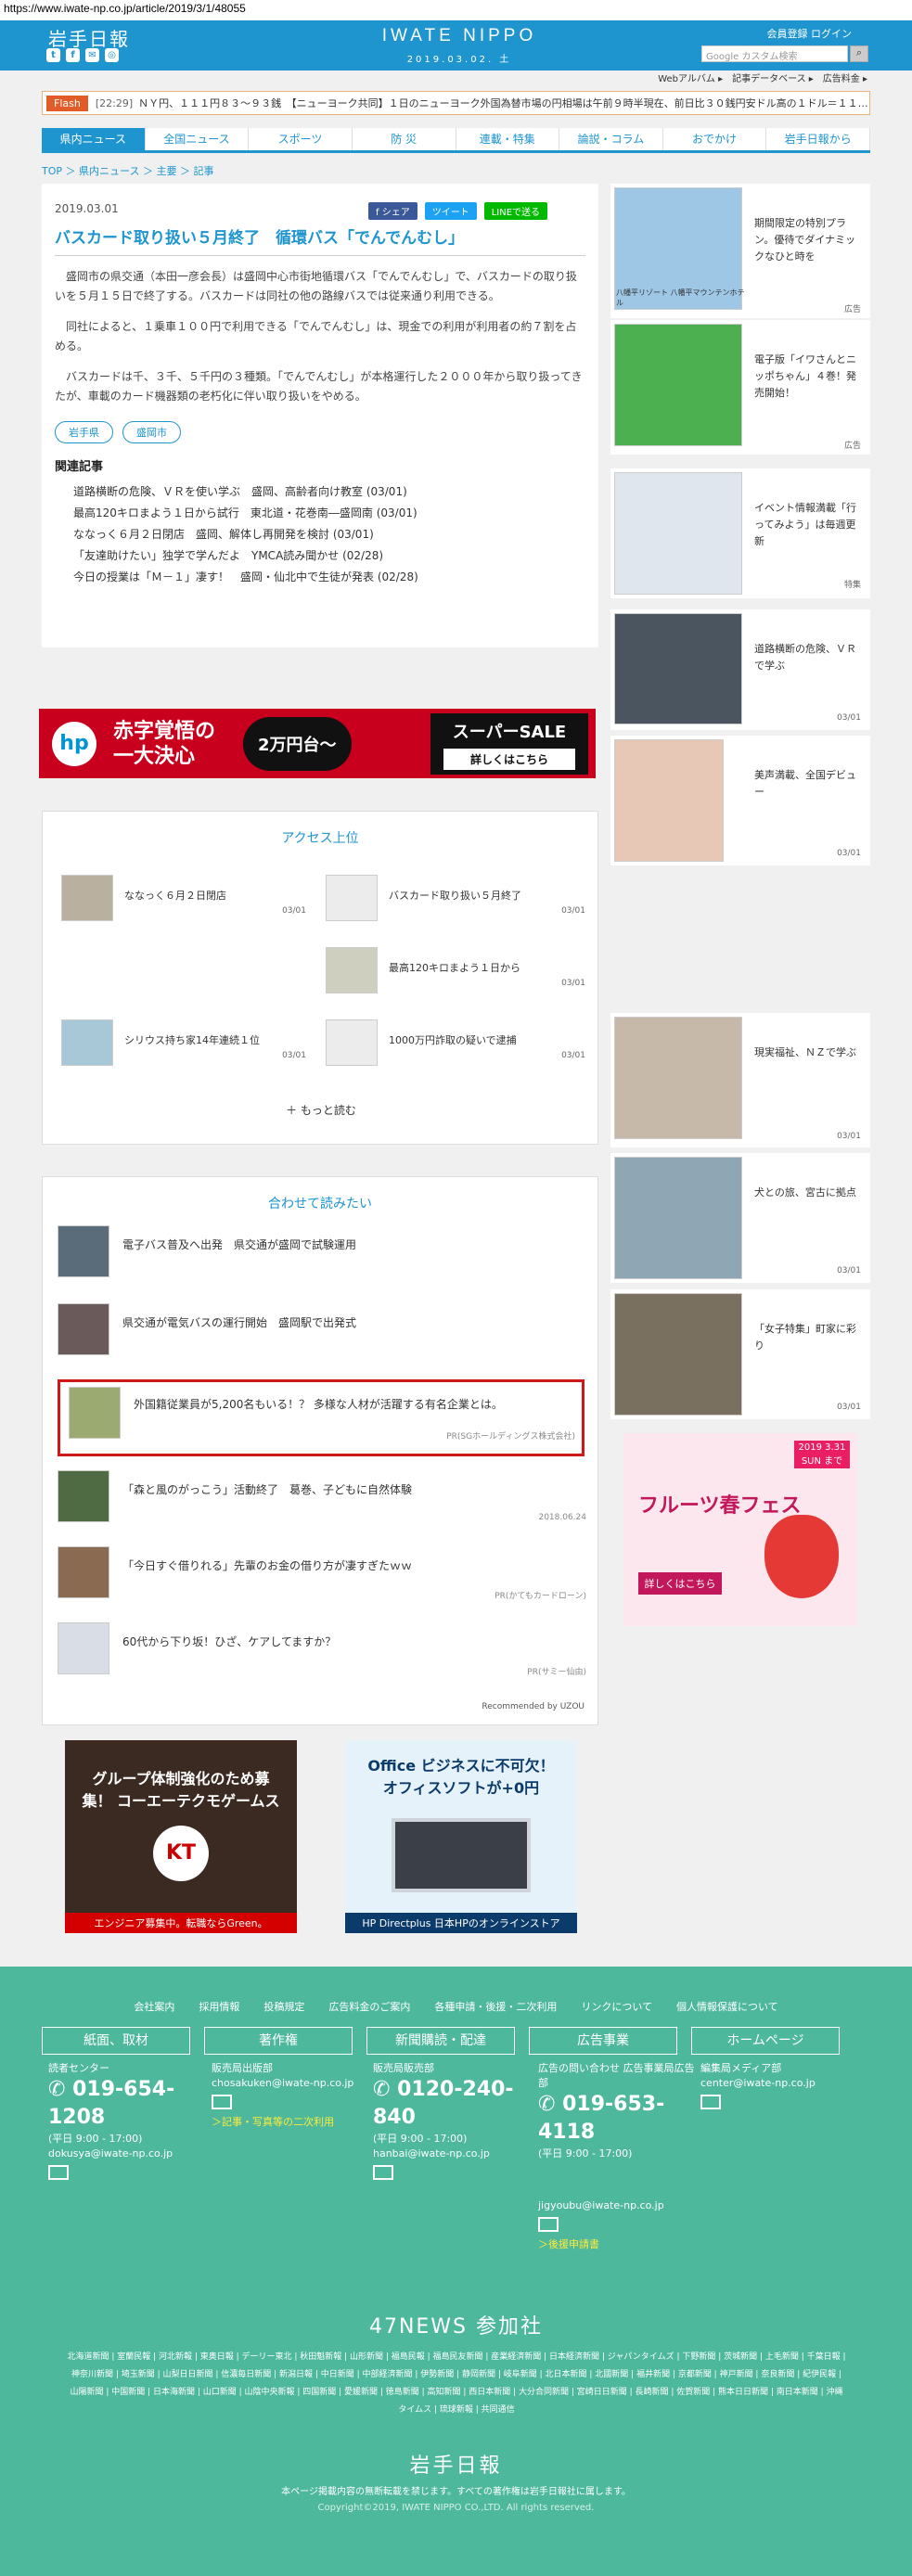 Image resolution: width=912 pixels, height=2576 pixels. Describe the element at coordinates (508, 139) in the screenshot. I see `nav-item-series: 連載・特集` at that location.